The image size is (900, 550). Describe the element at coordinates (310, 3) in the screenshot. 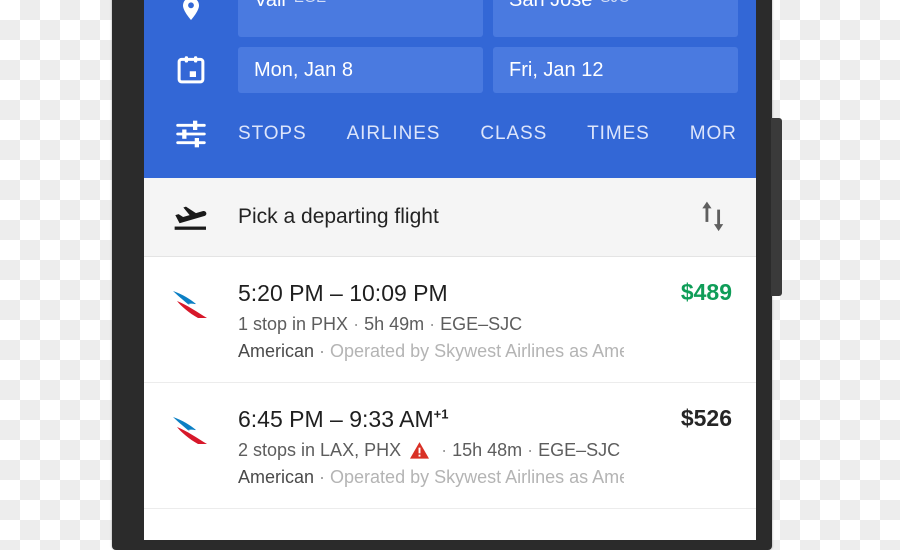

I see `origin-code: EGE` at that location.